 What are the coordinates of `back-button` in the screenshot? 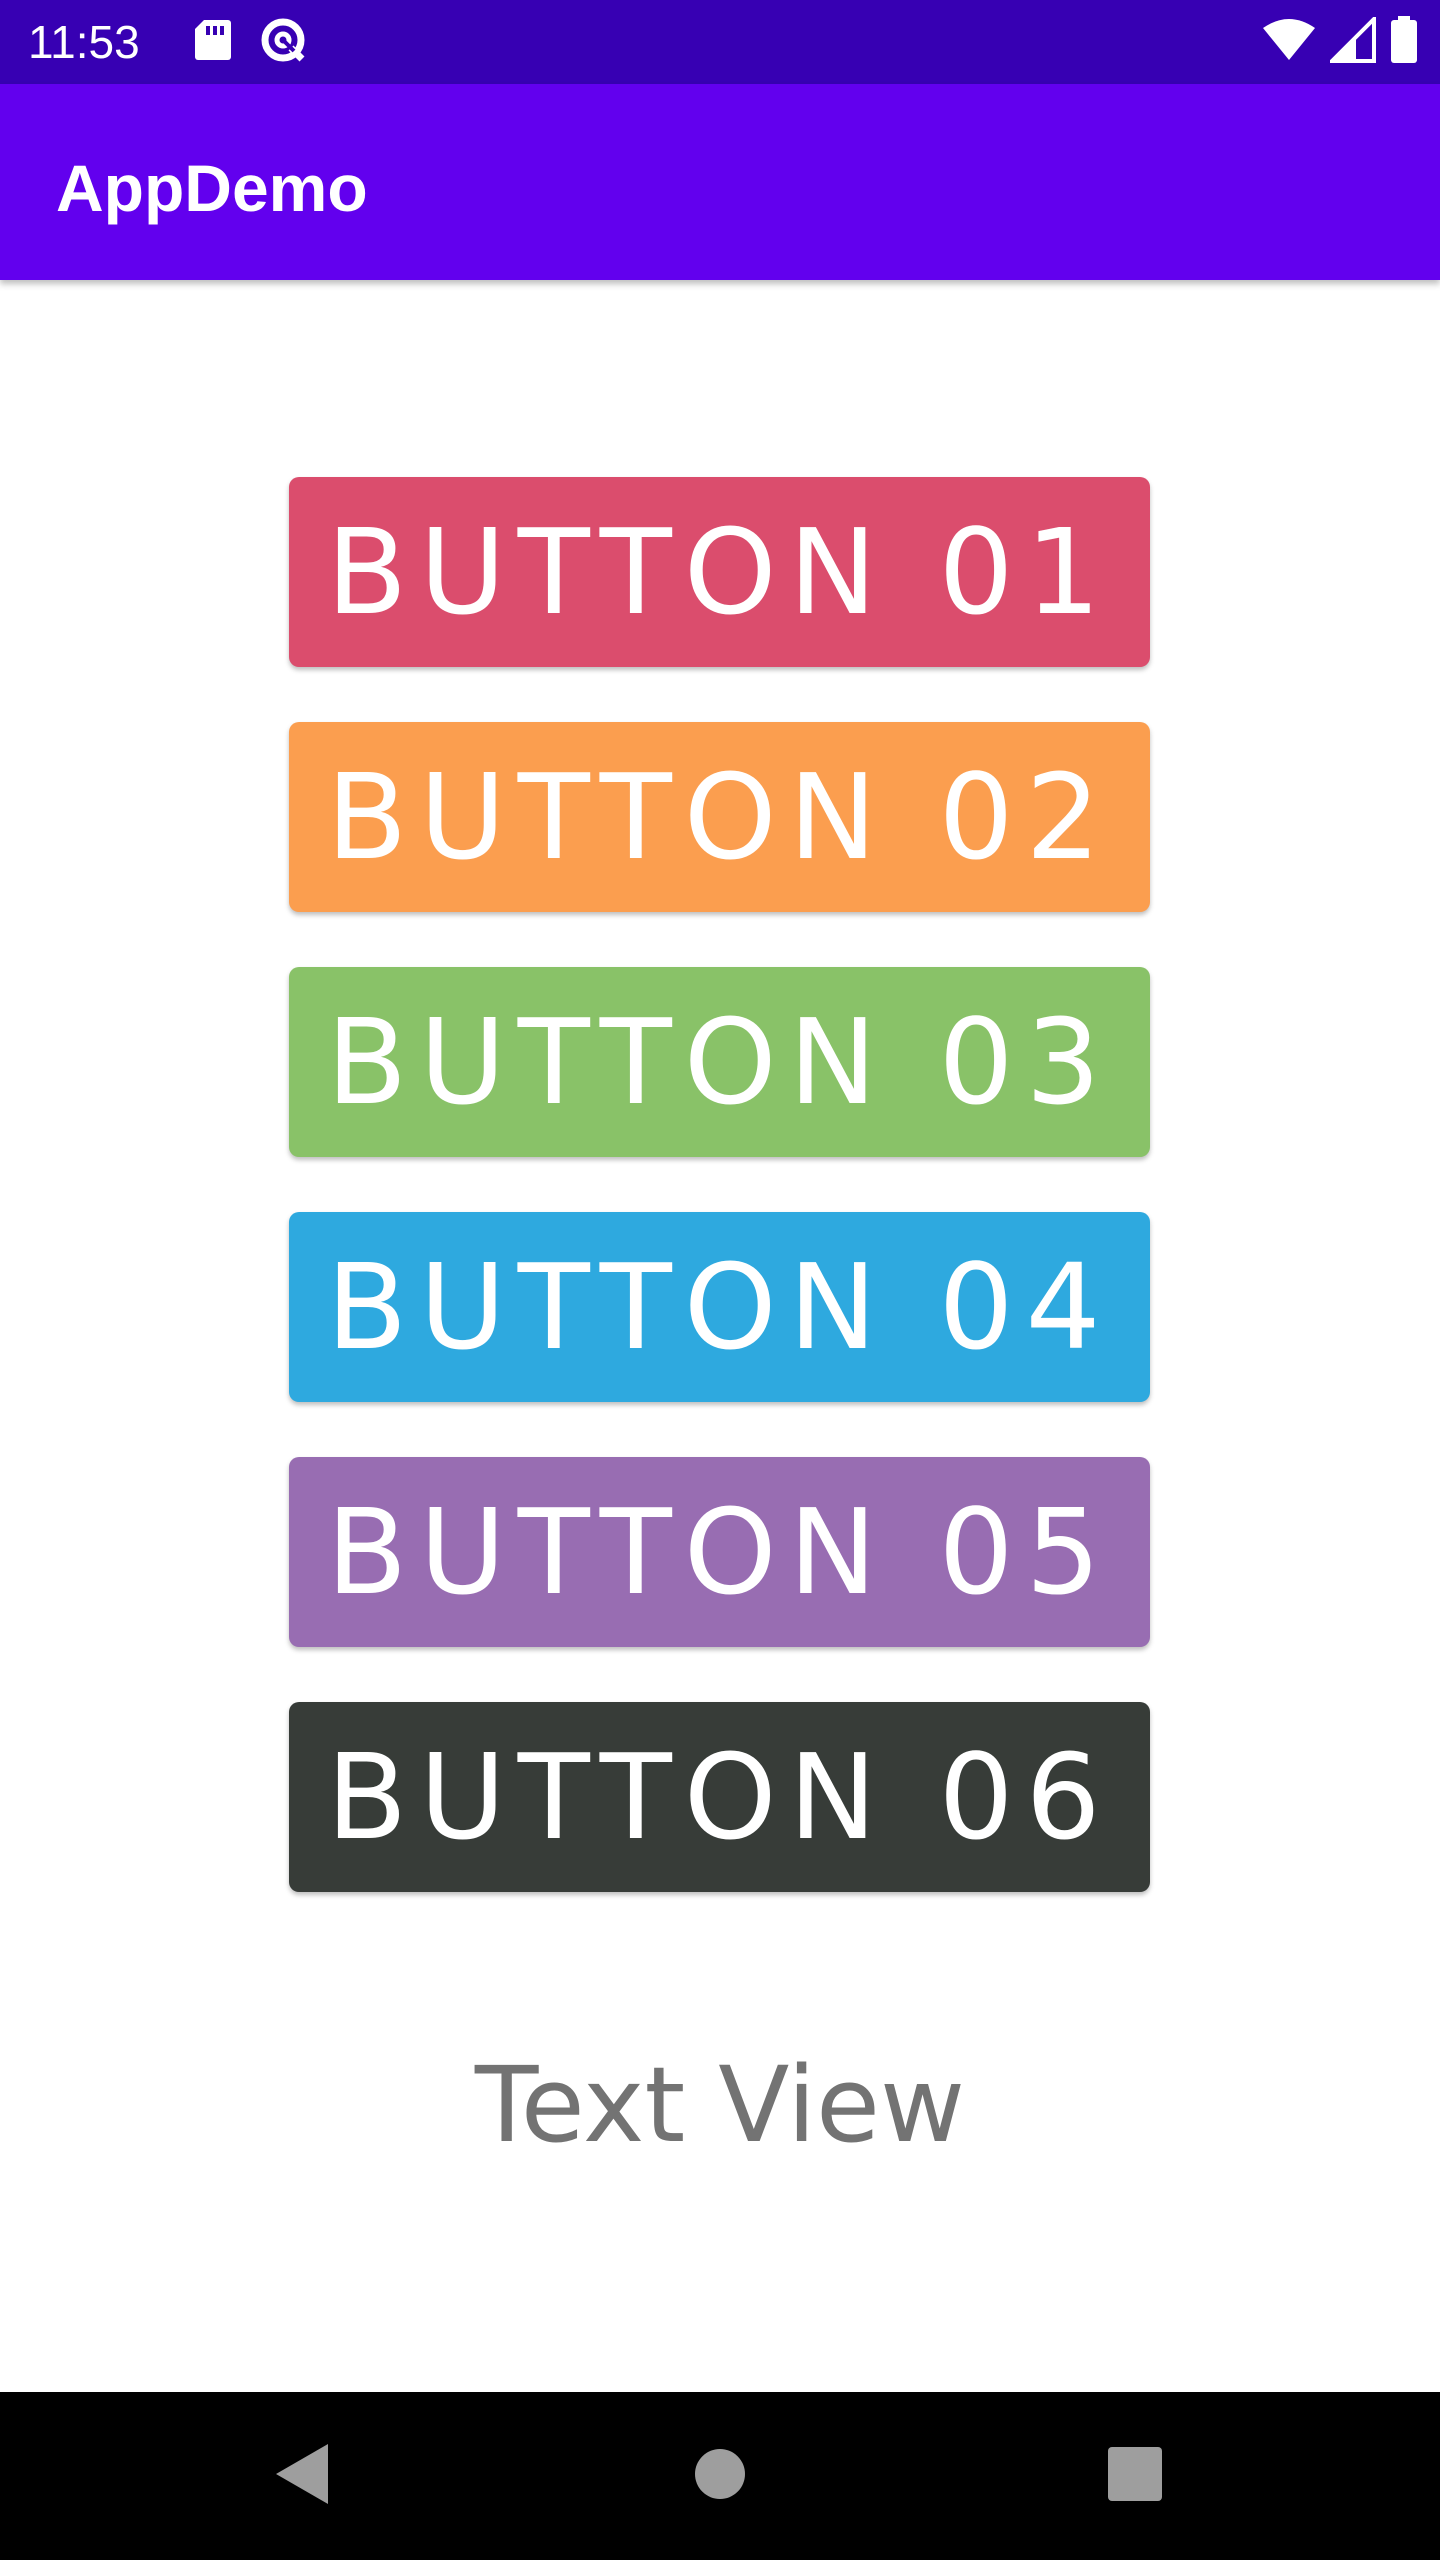 It's located at (302, 2476).